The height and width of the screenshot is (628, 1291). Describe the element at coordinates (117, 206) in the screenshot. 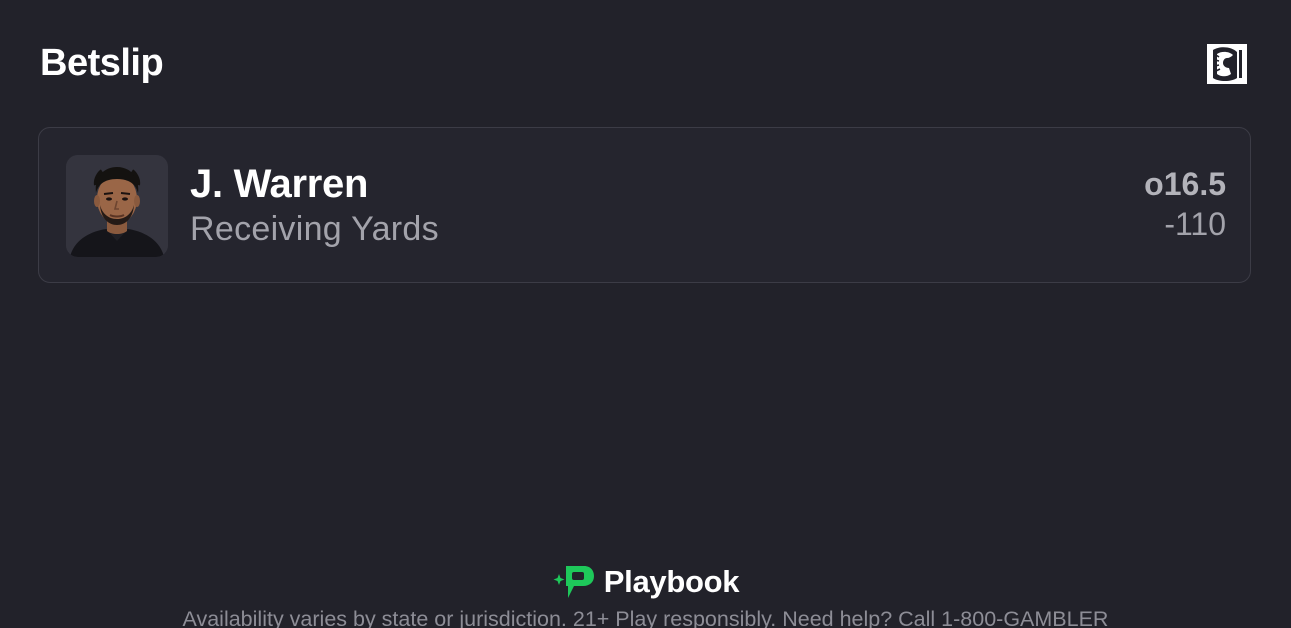

I see `player-avatar` at that location.